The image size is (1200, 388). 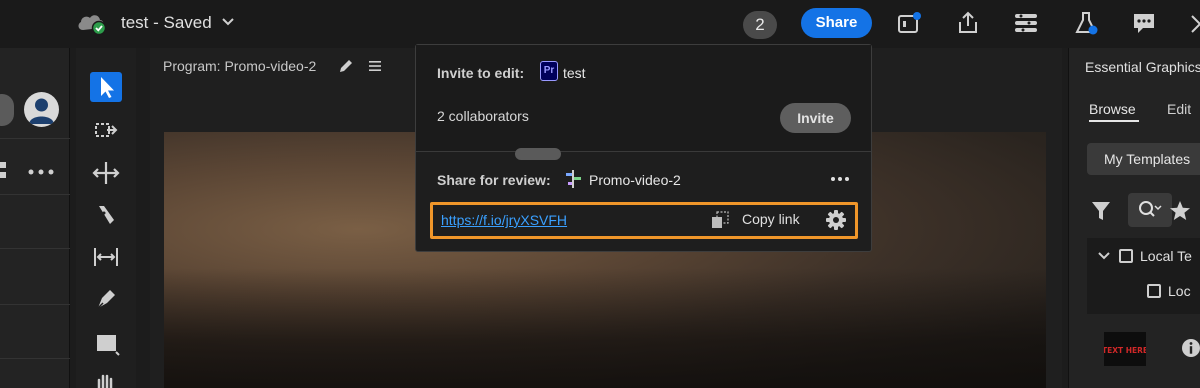 I want to click on sequence-icon, so click(x=573, y=179).